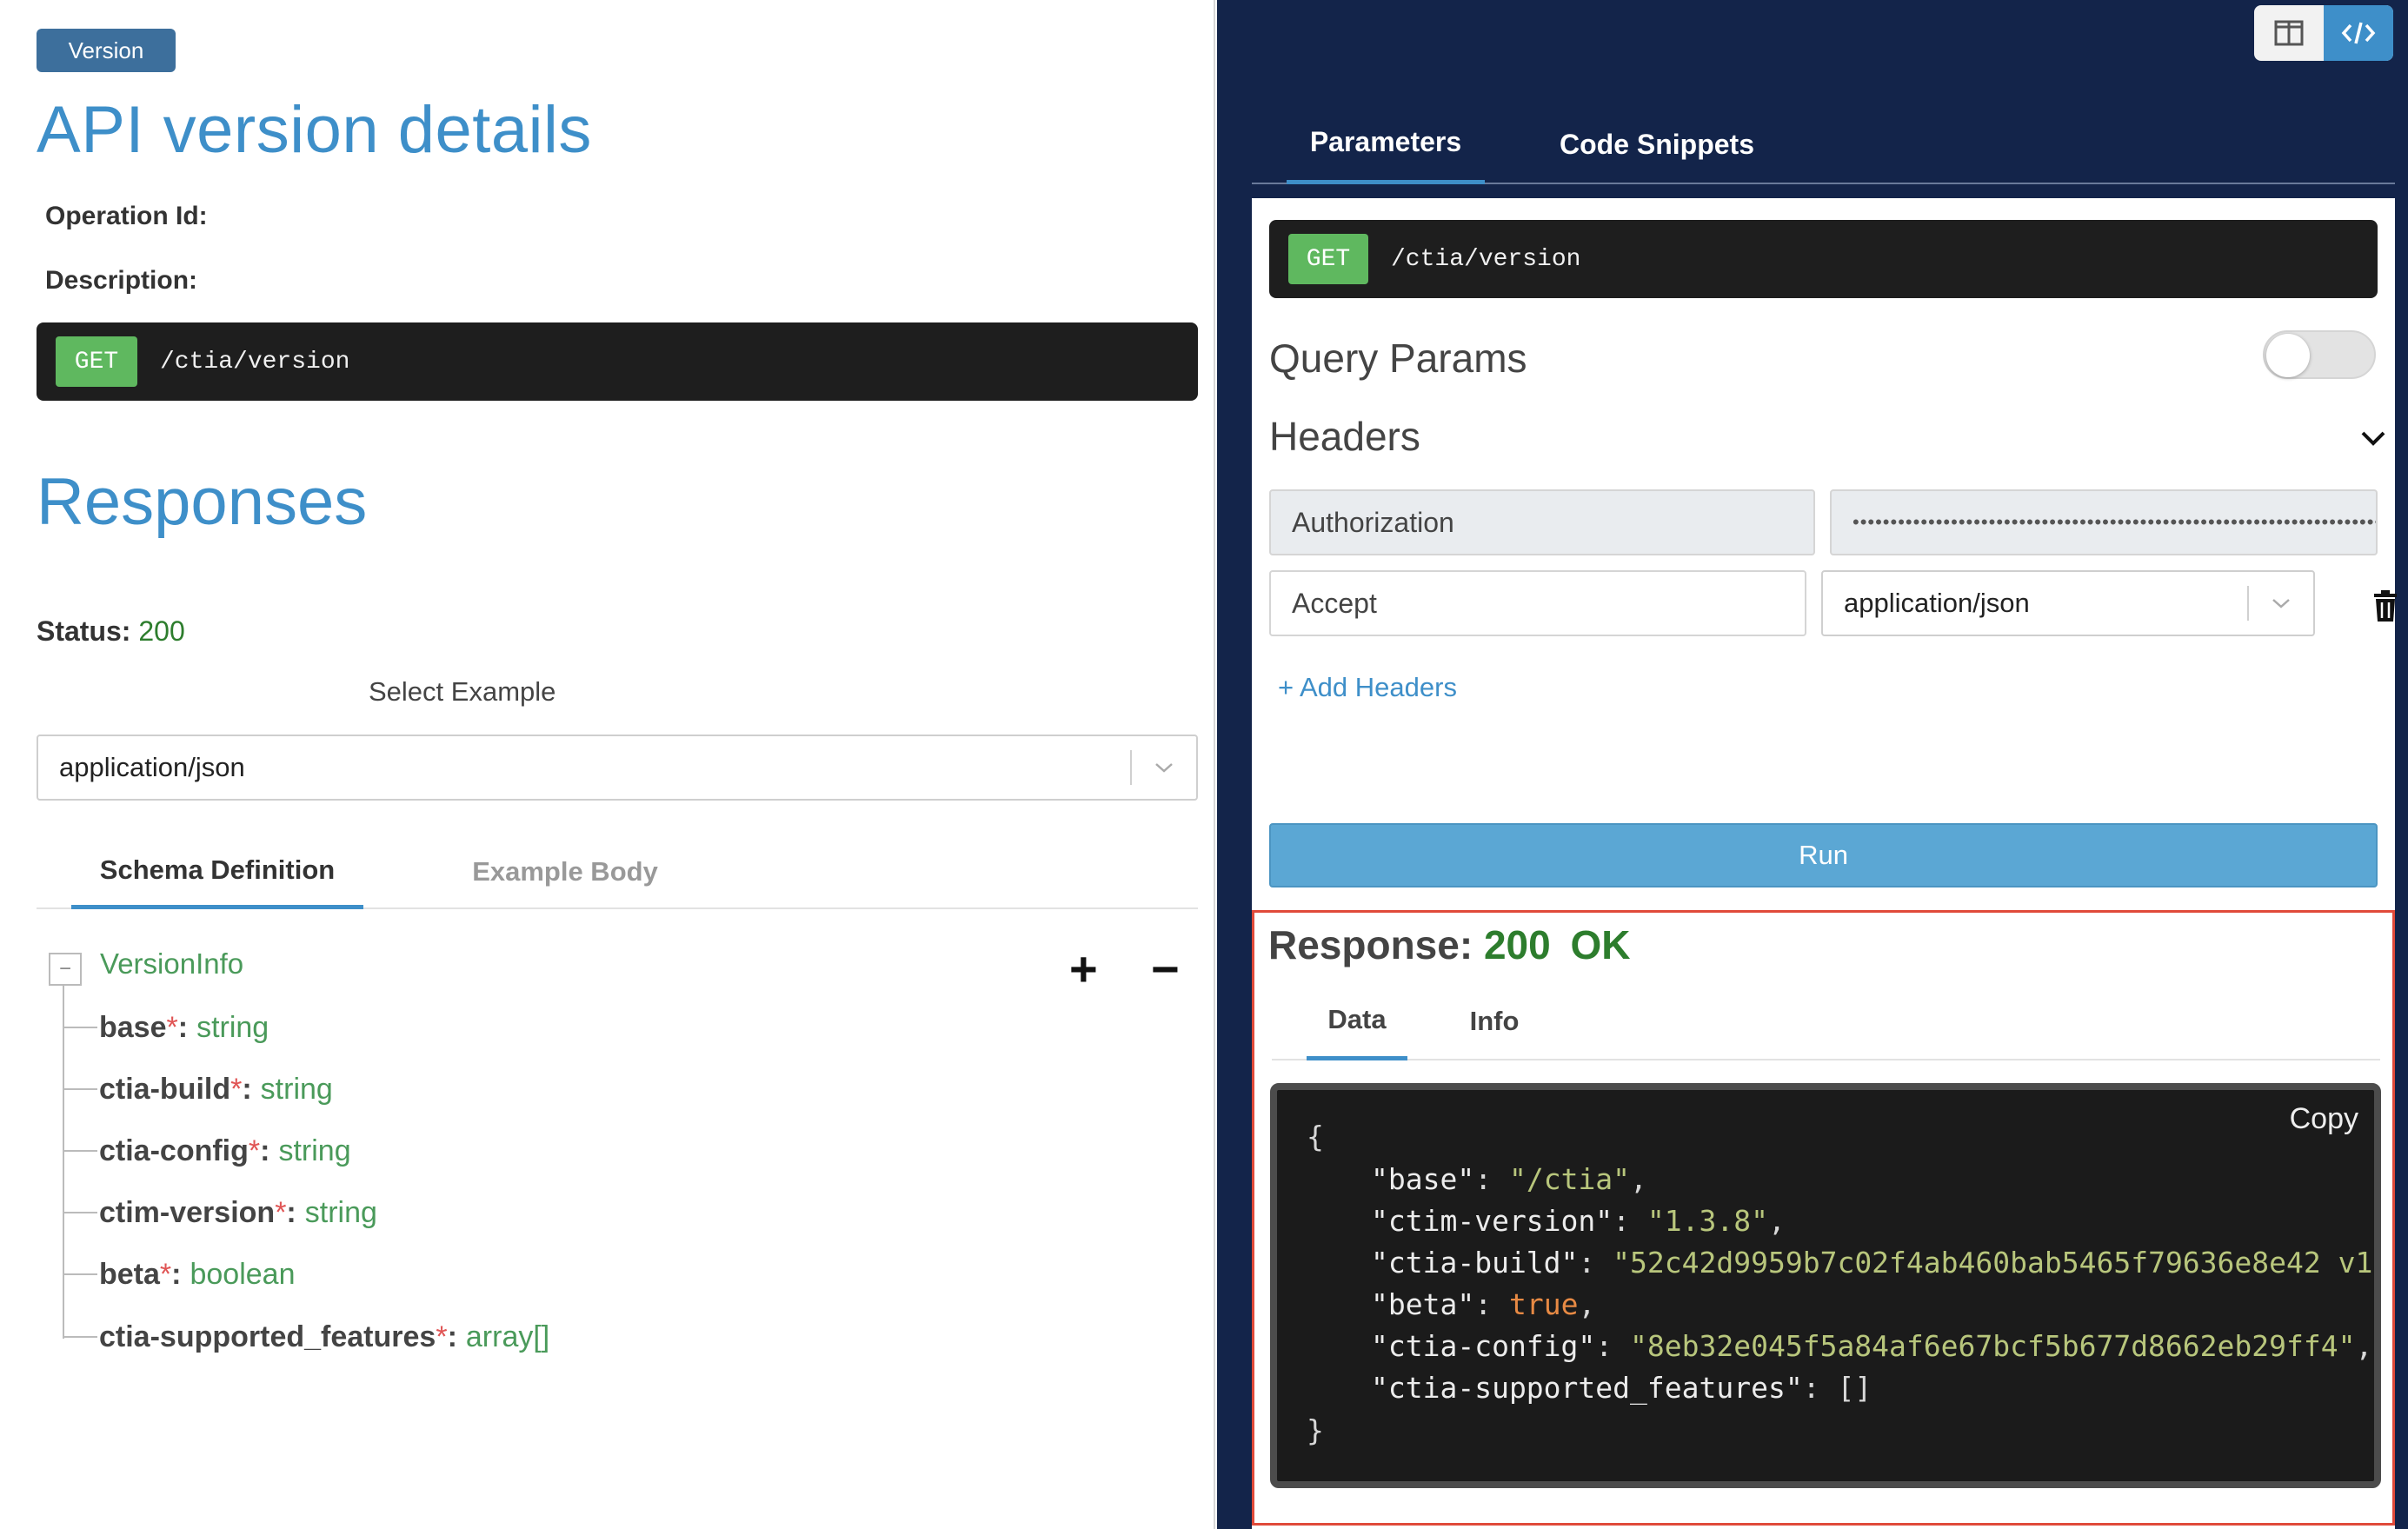 This screenshot has width=2408, height=1529. I want to click on add-headers-link: + Add Headers, so click(1367, 687).